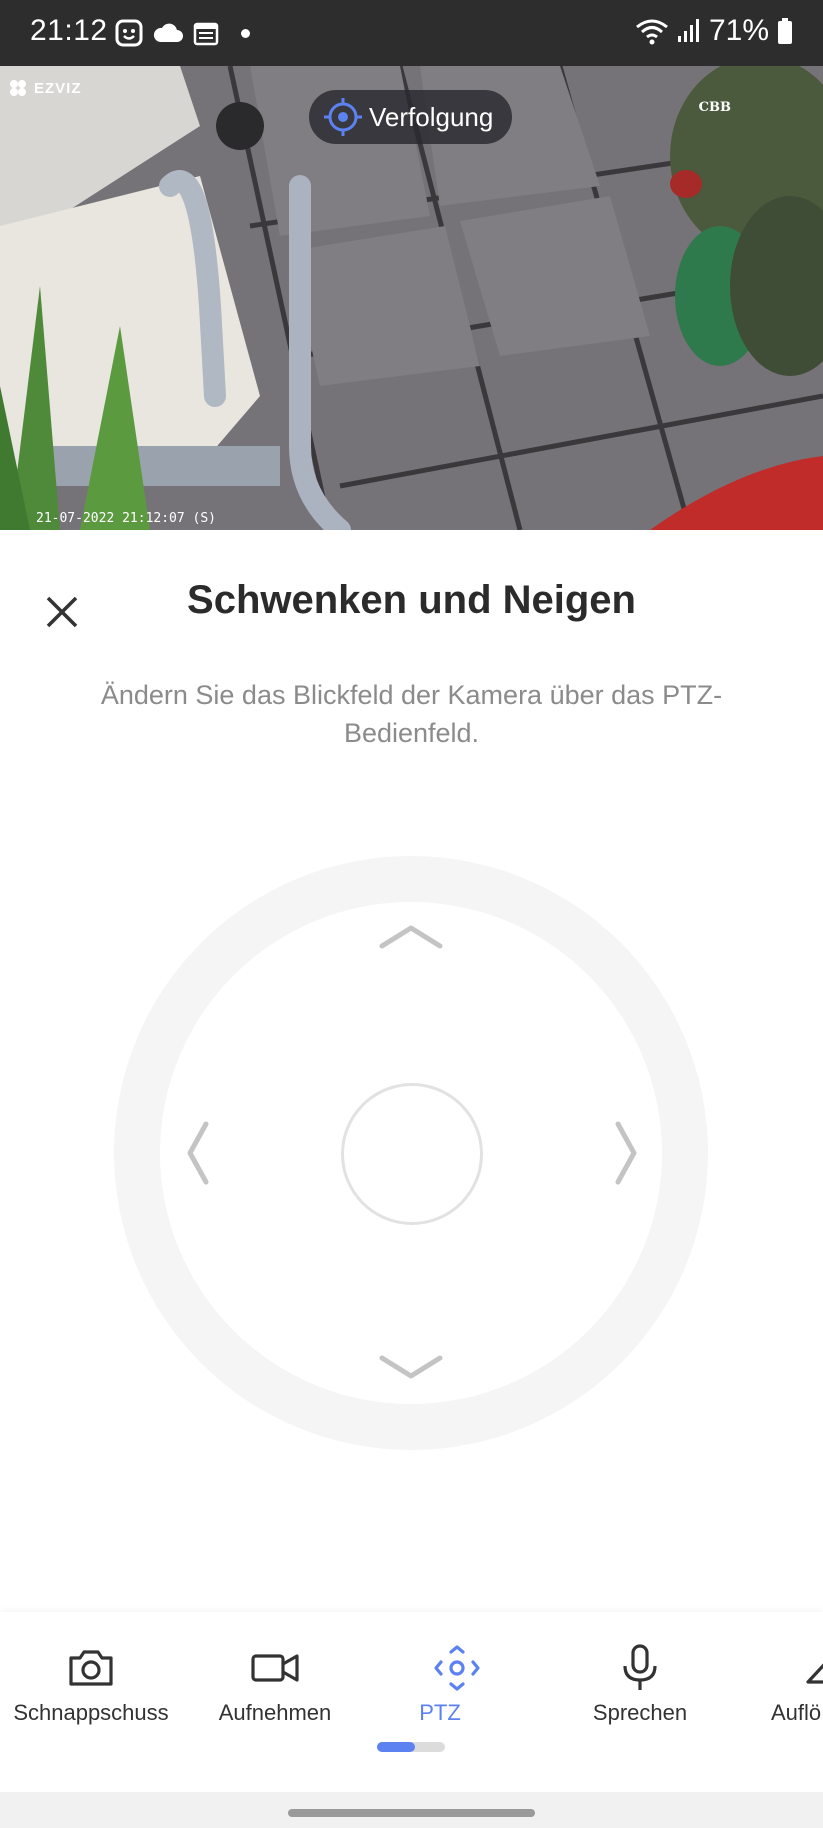 This screenshot has width=823, height=1828. Describe the element at coordinates (129, 33) in the screenshot. I see `face-notification-icon` at that location.